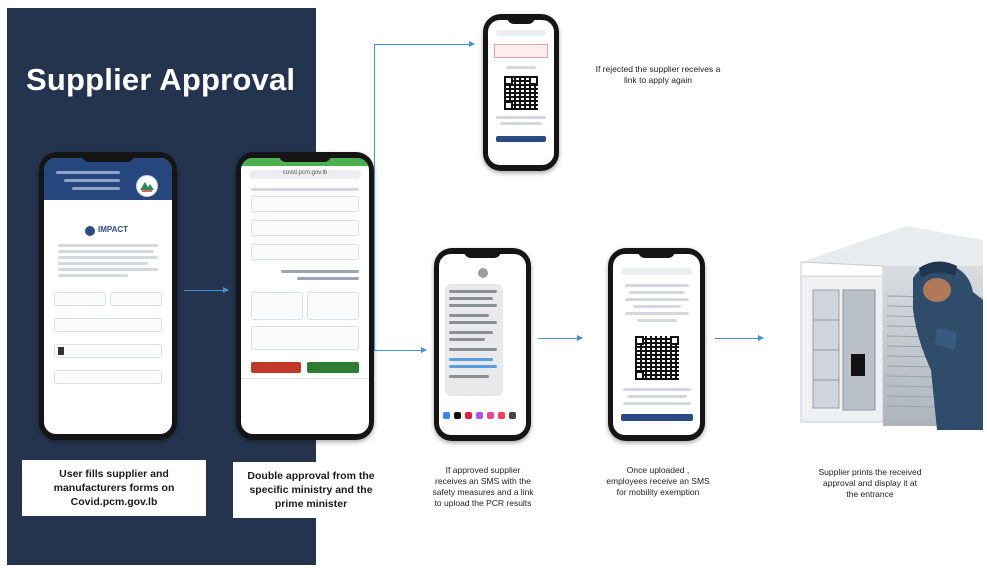 The width and height of the screenshot is (987, 585). I want to click on pcr-upload-link, so click(471, 359).